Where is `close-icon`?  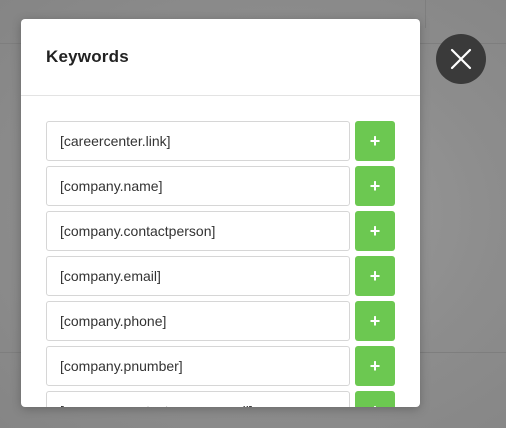 close-icon is located at coordinates (461, 59).